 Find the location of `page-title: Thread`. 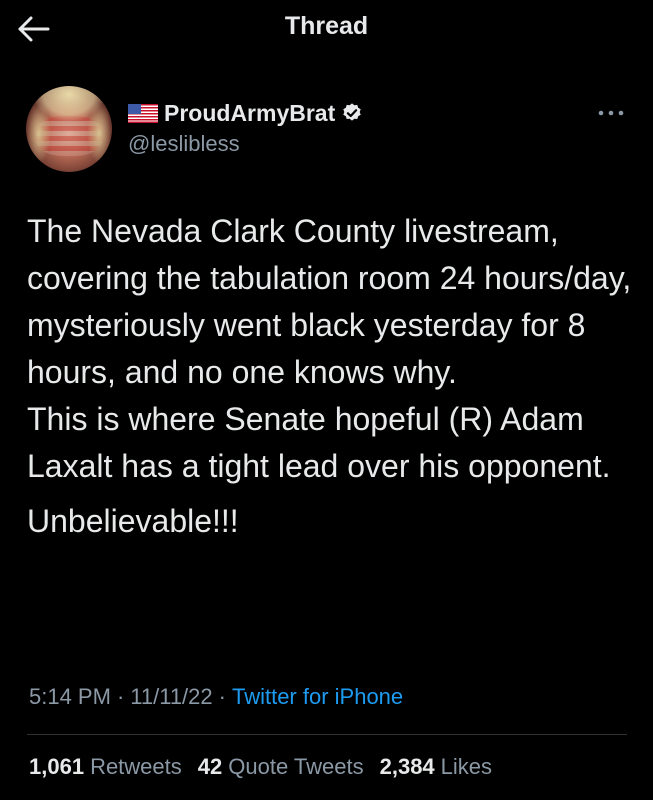

page-title: Thread is located at coordinates (326, 26).